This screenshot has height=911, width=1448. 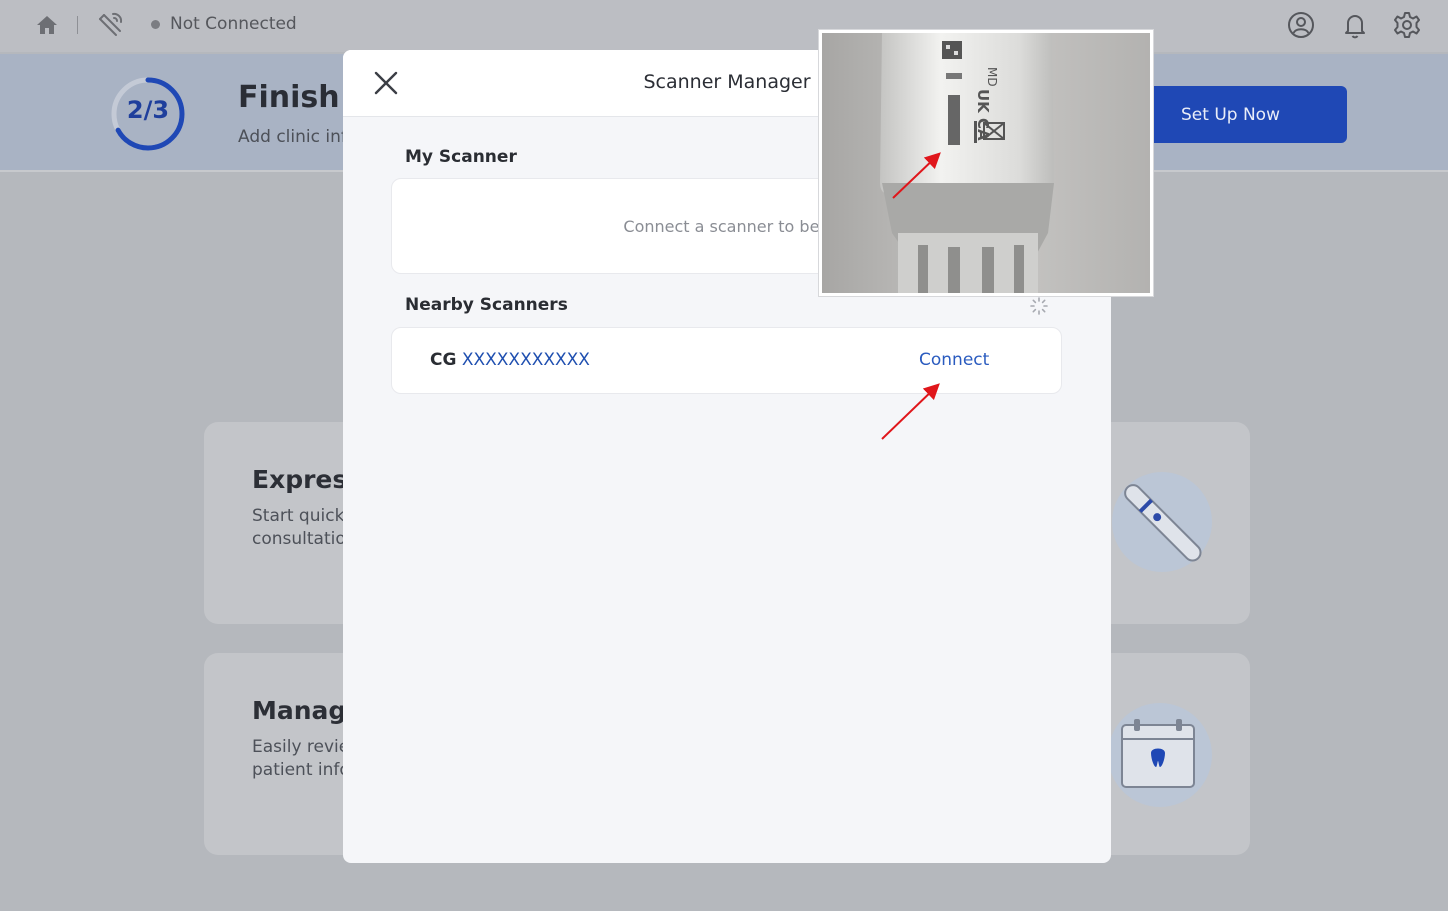 I want to click on scanner-name: CG XXXXXXXXXXX, so click(x=510, y=360).